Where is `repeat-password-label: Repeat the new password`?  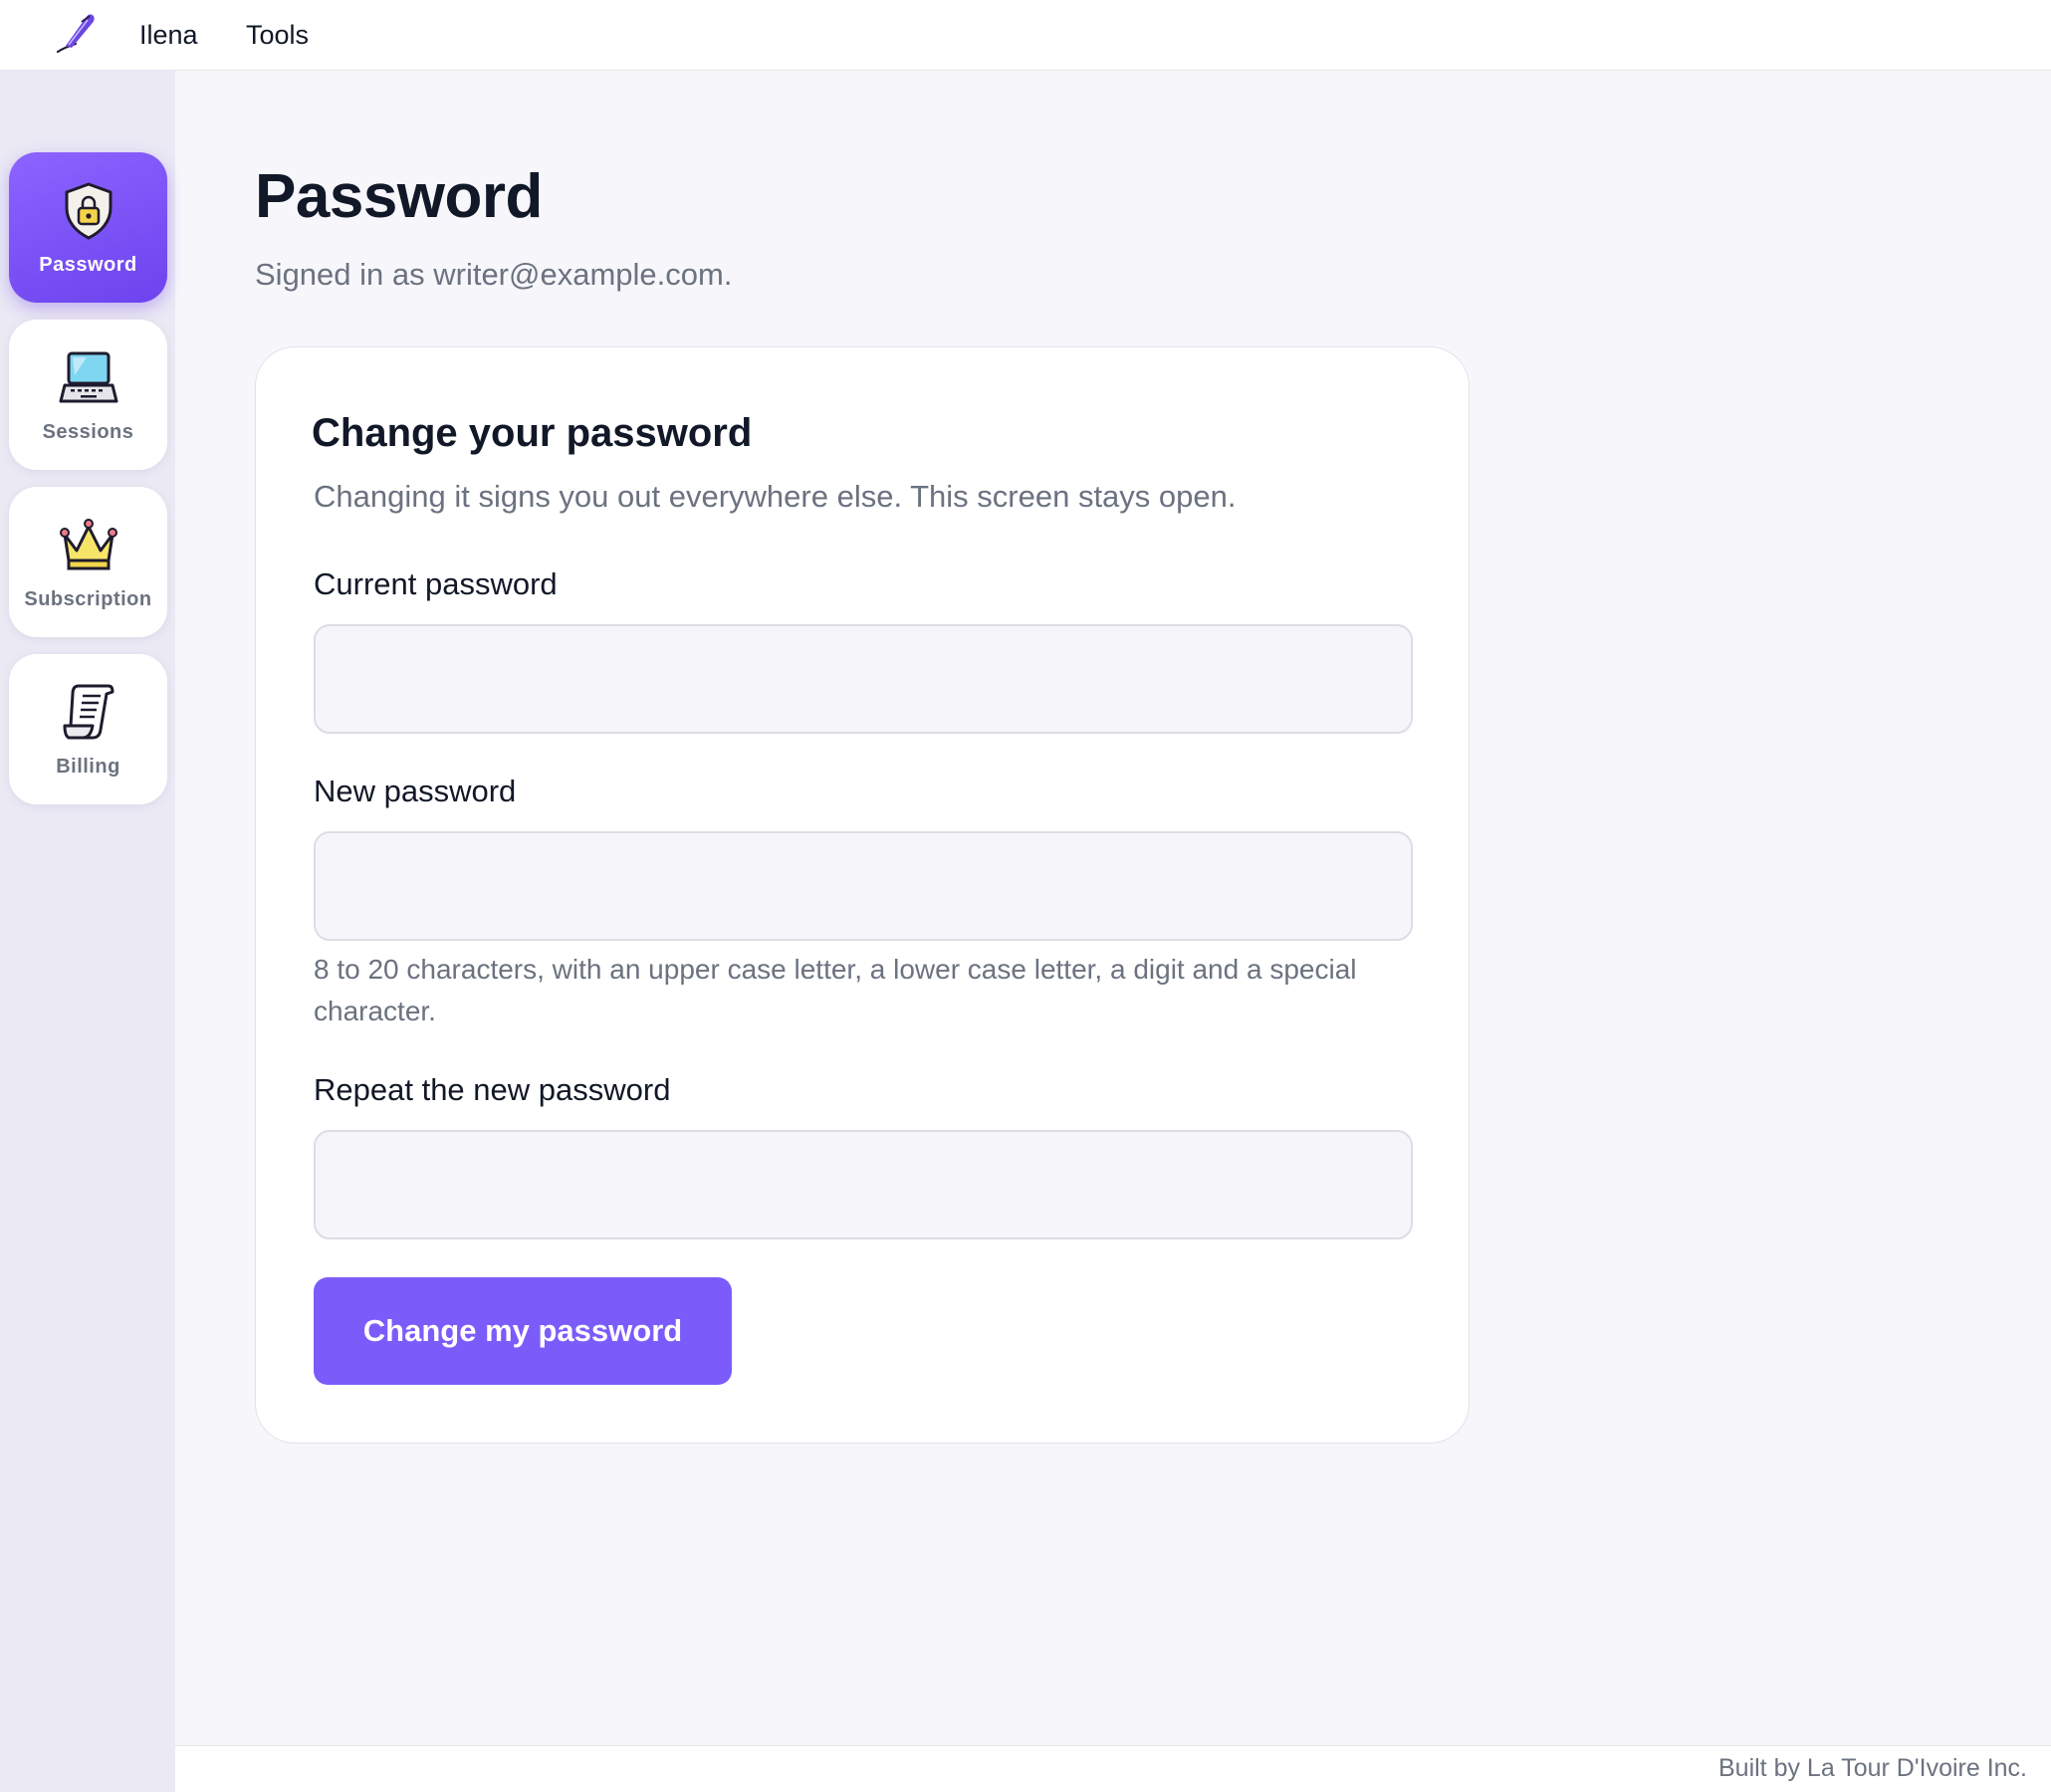 repeat-password-label: Repeat the new password is located at coordinates (493, 1090).